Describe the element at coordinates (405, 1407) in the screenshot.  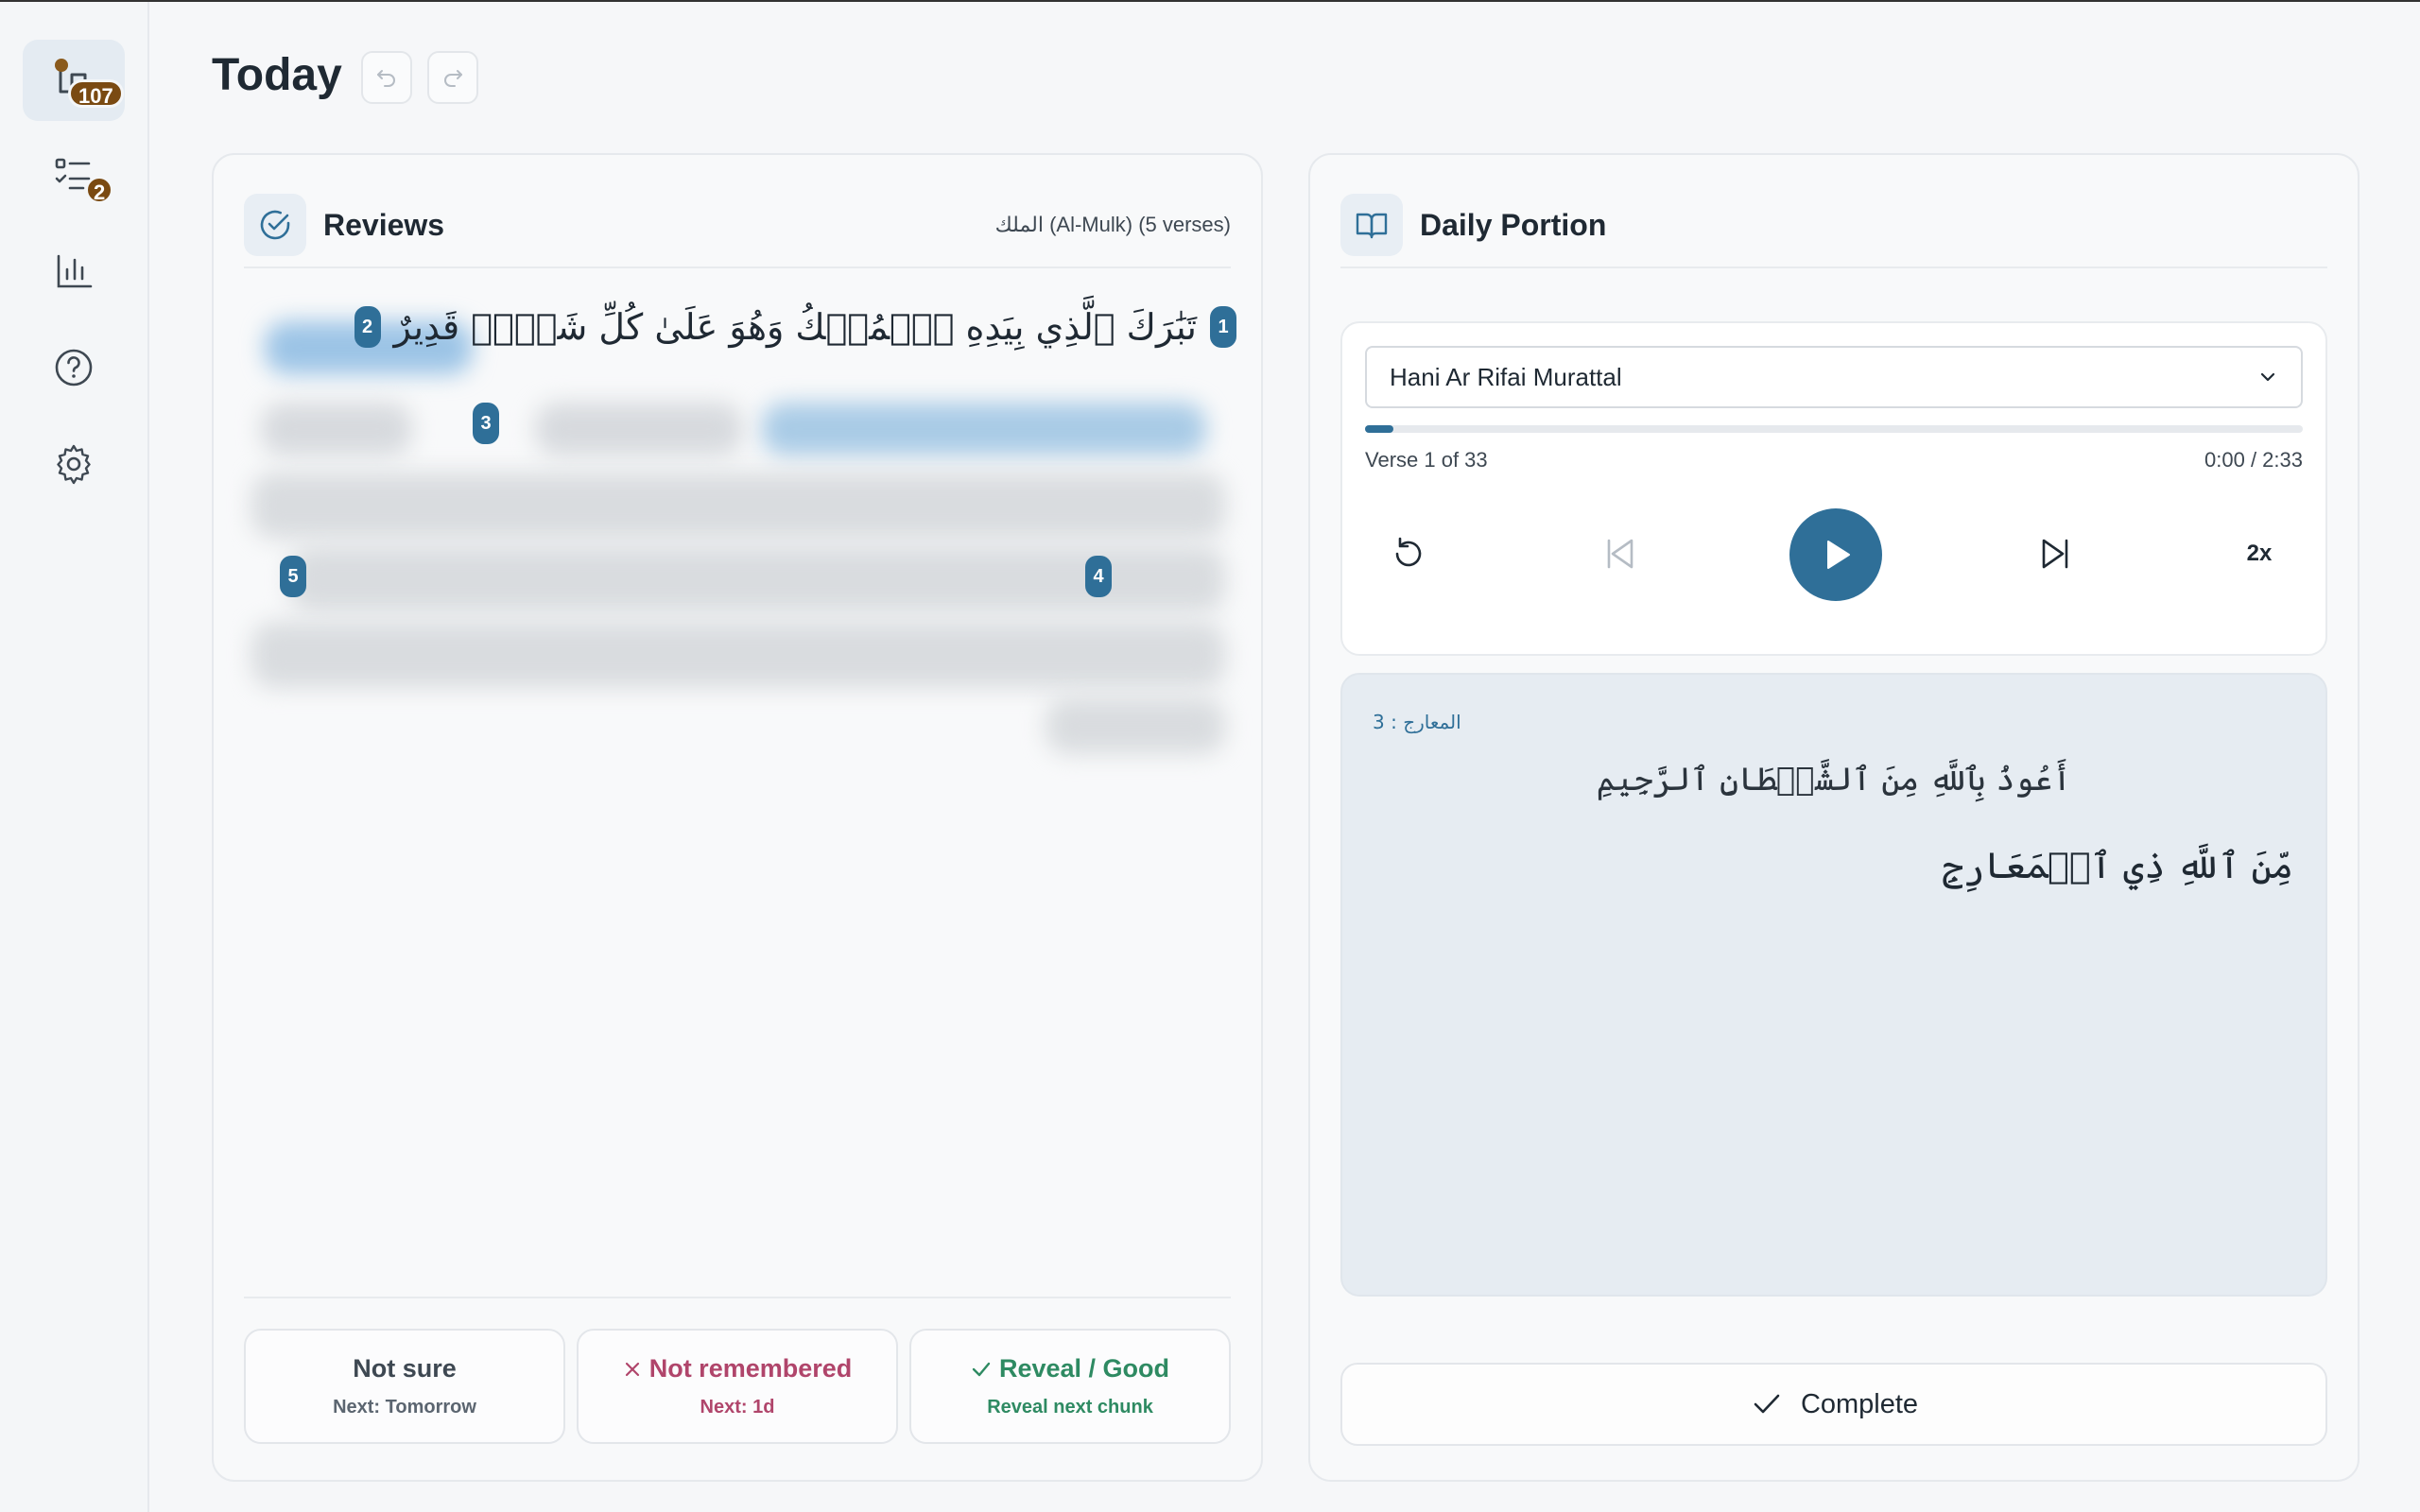
I see `not-sure-sub: Next: Tomorrow` at that location.